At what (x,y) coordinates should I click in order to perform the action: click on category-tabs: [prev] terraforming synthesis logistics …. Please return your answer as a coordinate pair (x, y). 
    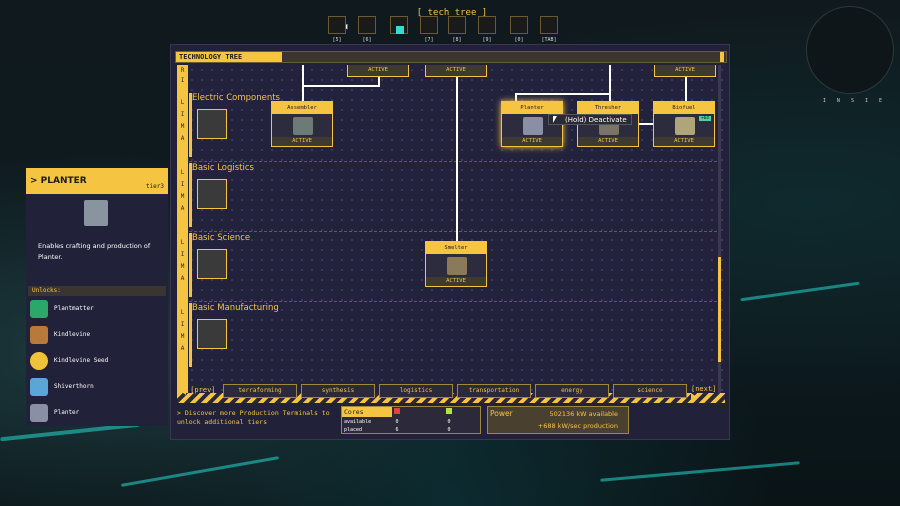
    Looking at the image, I should click on (451, 393).